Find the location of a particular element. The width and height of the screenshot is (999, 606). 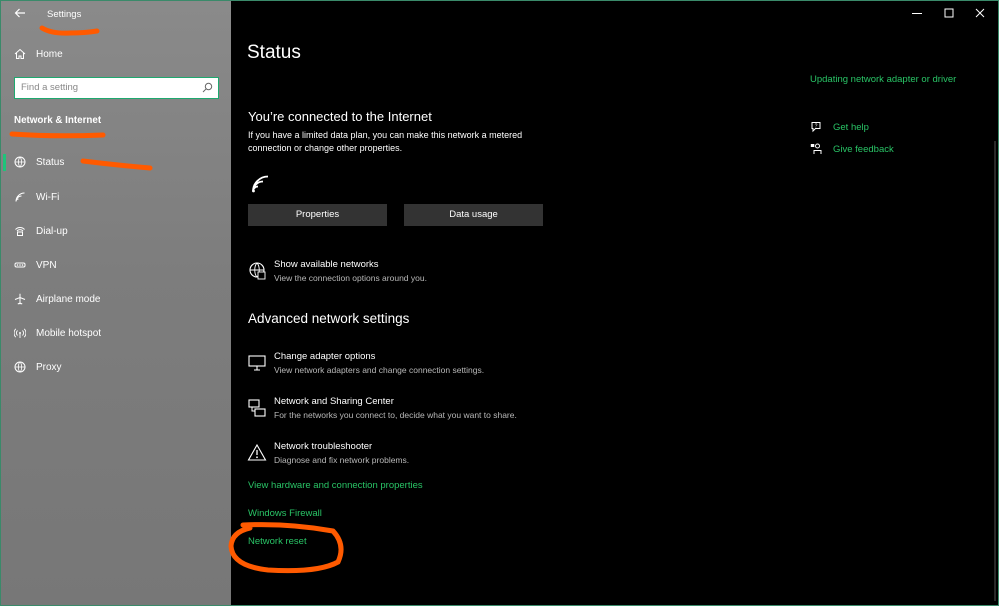

sidebar-item-wifi: Wi-Fi is located at coordinates (116, 198).